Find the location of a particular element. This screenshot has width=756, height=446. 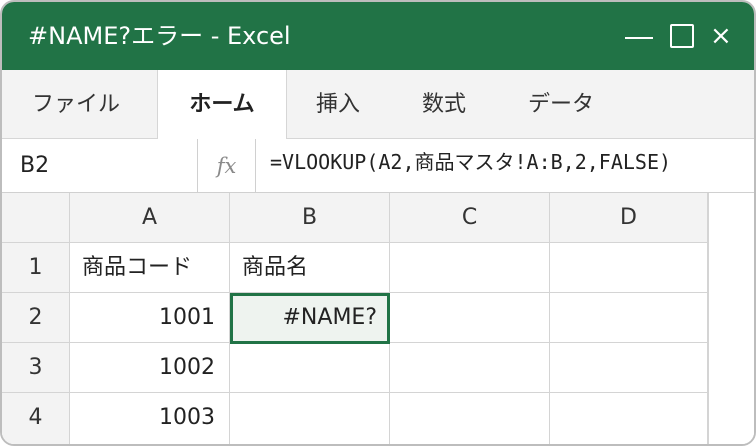

cell-a2: 1001 is located at coordinates (150, 318).